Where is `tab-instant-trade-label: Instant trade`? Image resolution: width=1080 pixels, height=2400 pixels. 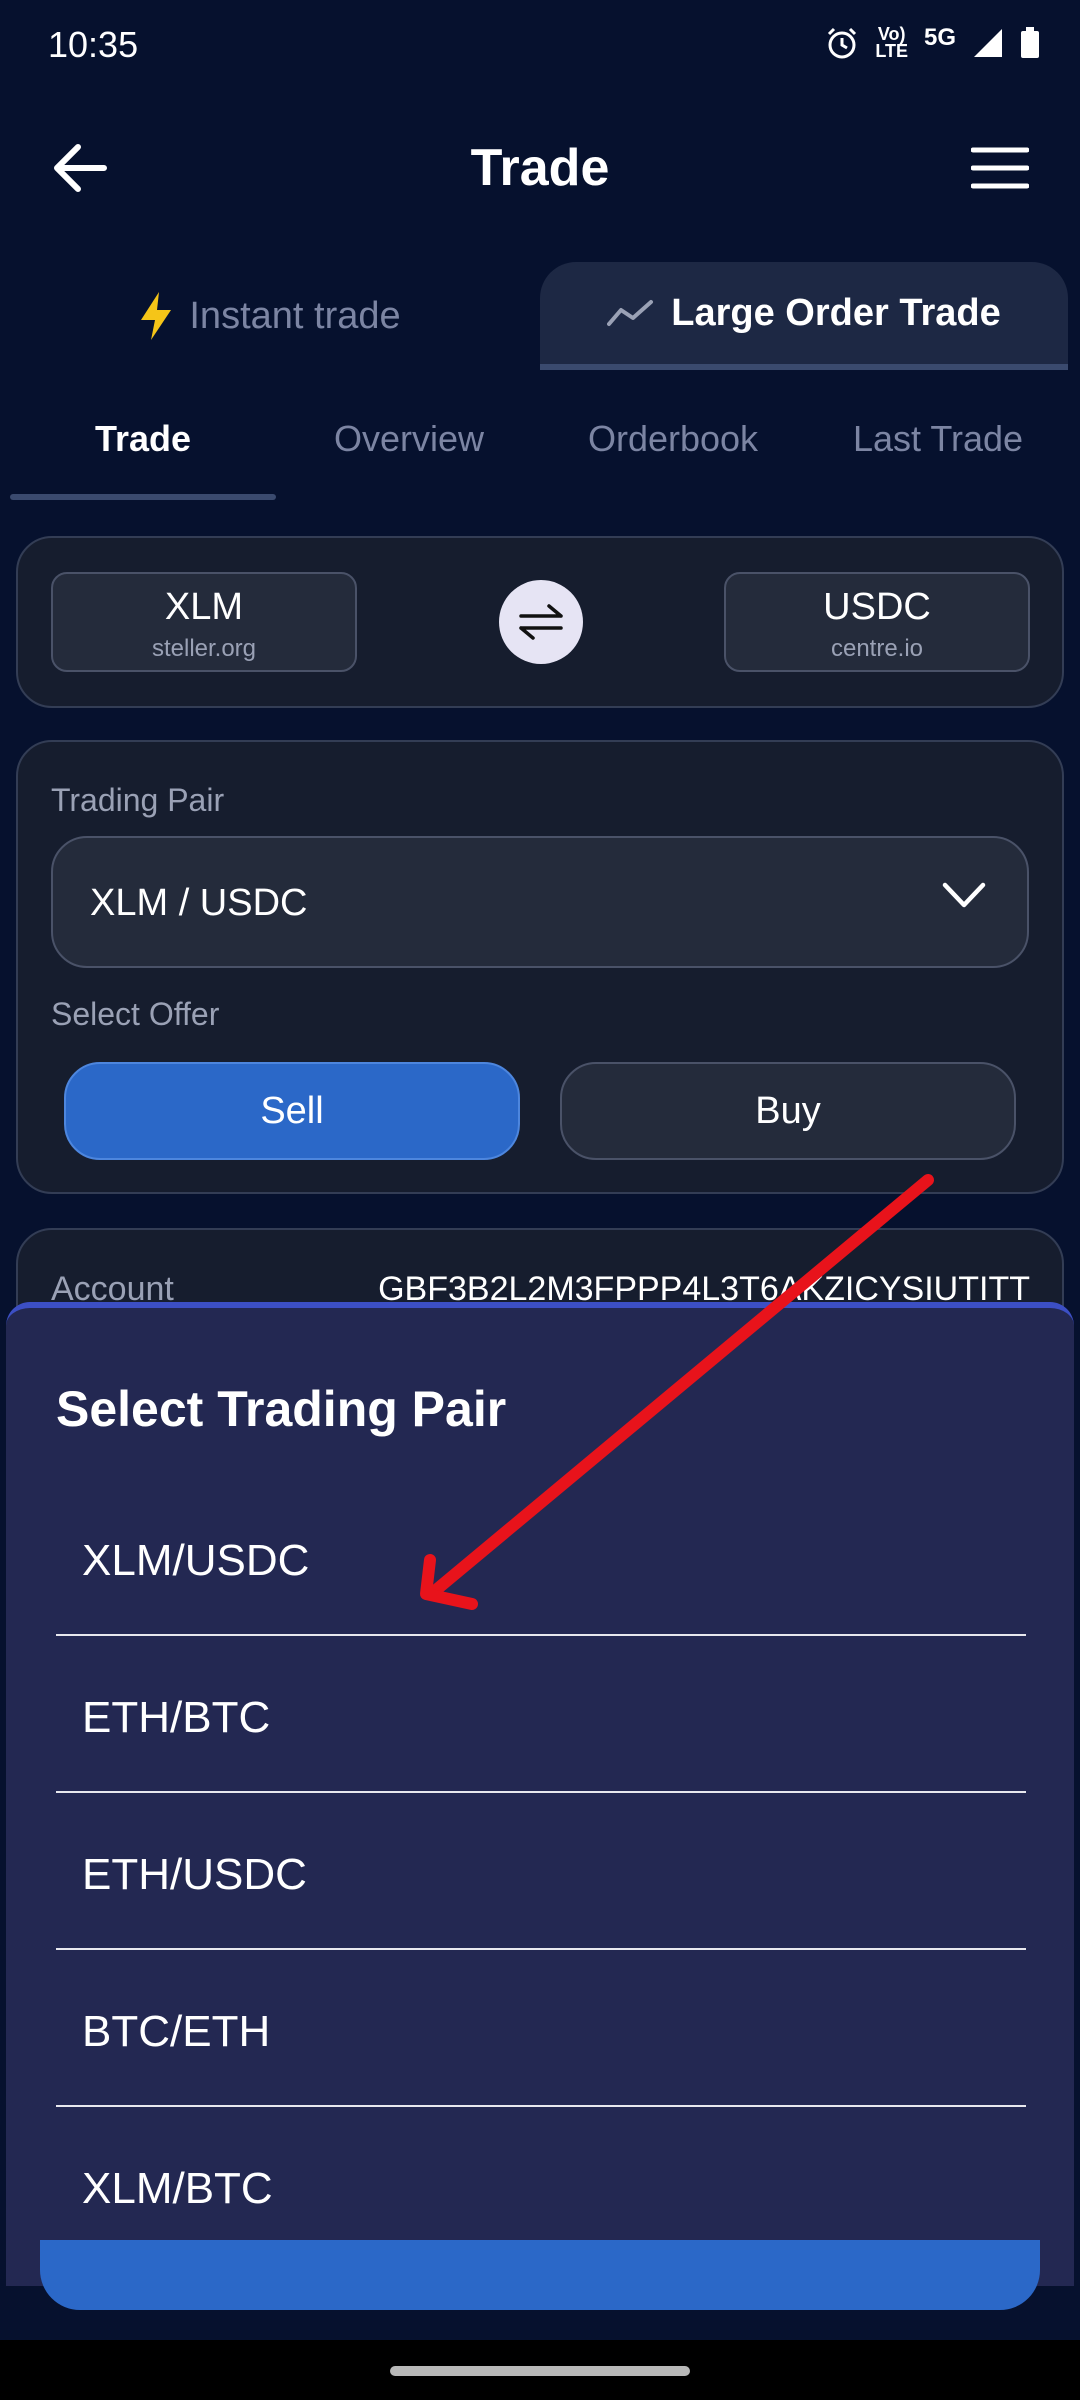 tab-instant-trade-label: Instant trade is located at coordinates (295, 315).